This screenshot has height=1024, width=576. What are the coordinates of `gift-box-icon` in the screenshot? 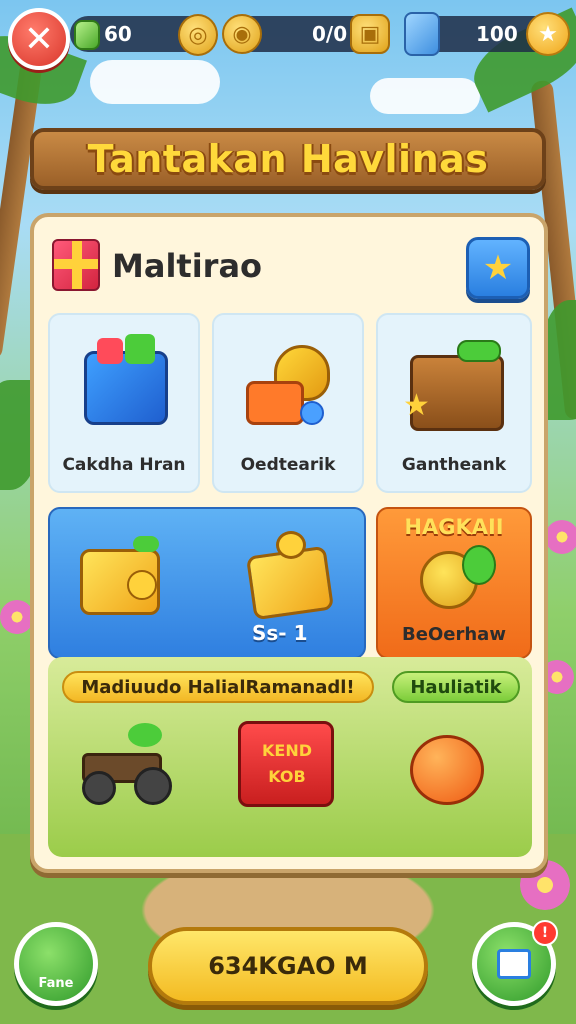 It's located at (287, 576).